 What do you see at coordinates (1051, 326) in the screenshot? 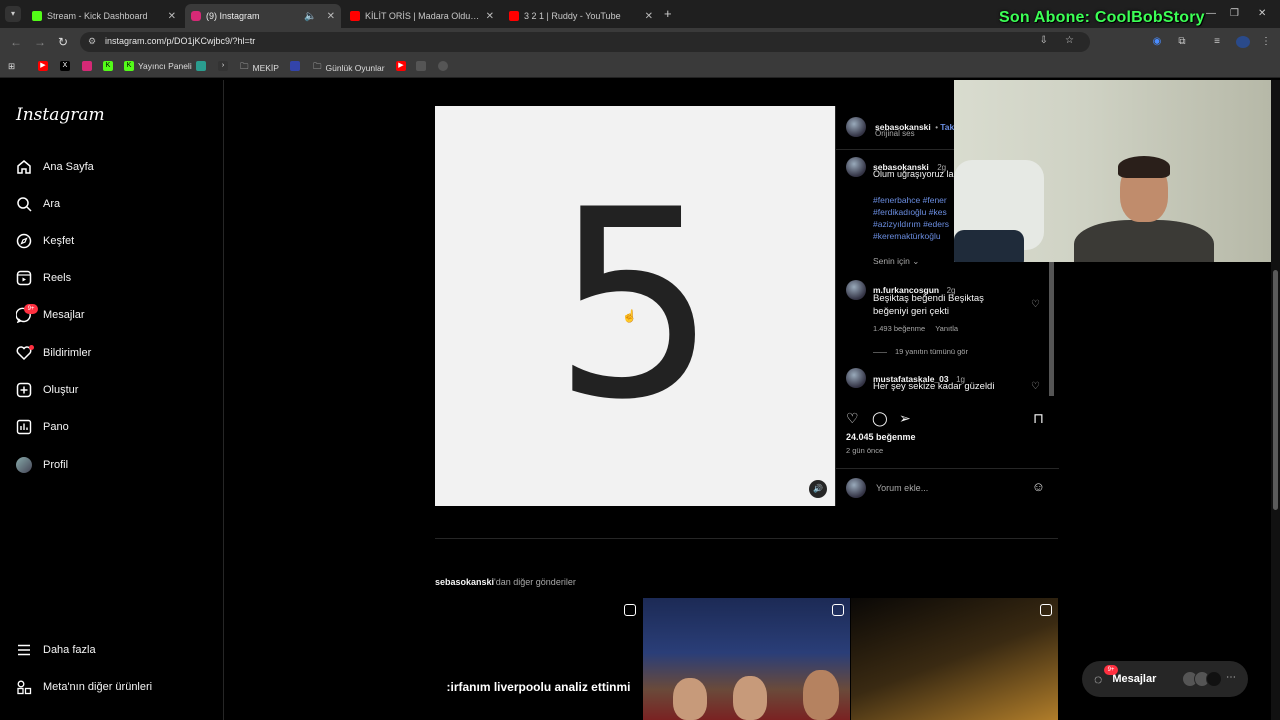
I see `comments-scrollbar` at bounding box center [1051, 326].